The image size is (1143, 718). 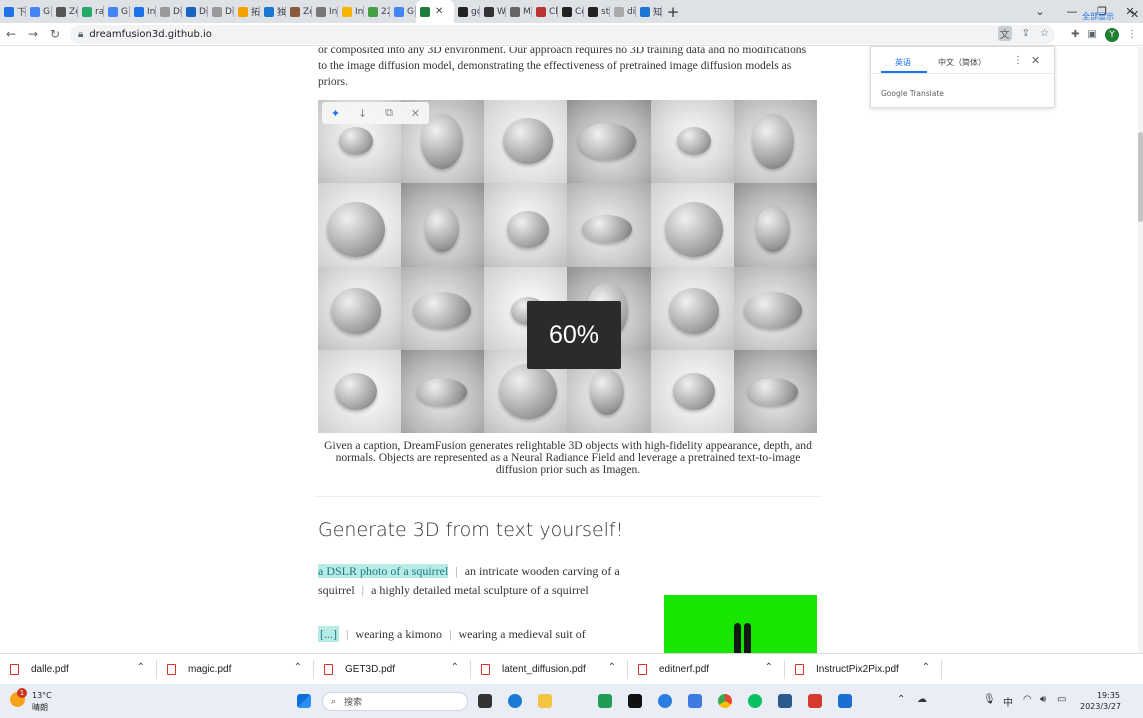 I want to click on share-icon: ⇪, so click(x=1026, y=33).